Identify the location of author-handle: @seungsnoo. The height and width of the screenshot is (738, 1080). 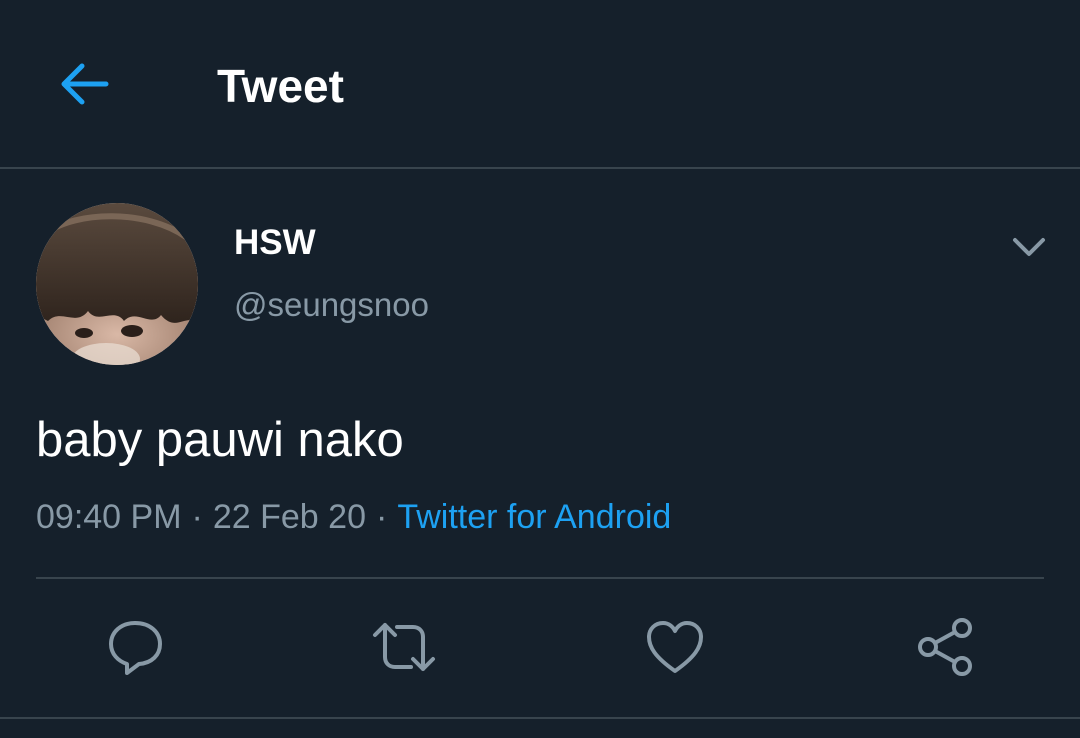
(331, 305).